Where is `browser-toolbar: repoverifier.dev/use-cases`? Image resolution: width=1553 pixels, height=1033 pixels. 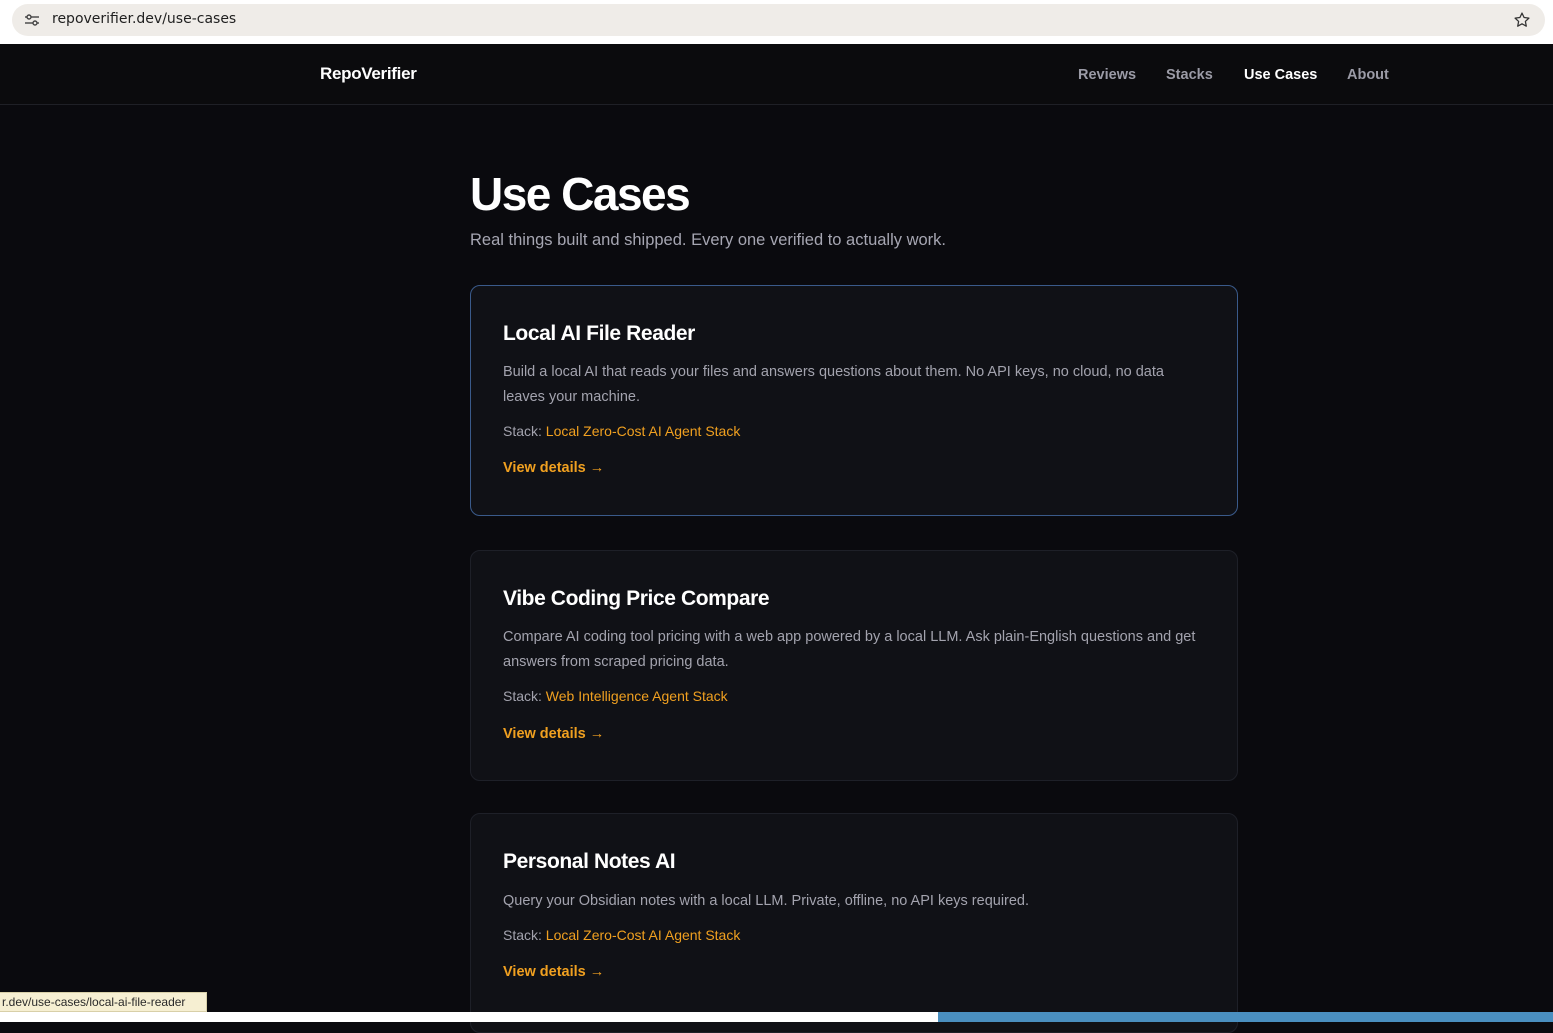 browser-toolbar: repoverifier.dev/use-cases is located at coordinates (776, 22).